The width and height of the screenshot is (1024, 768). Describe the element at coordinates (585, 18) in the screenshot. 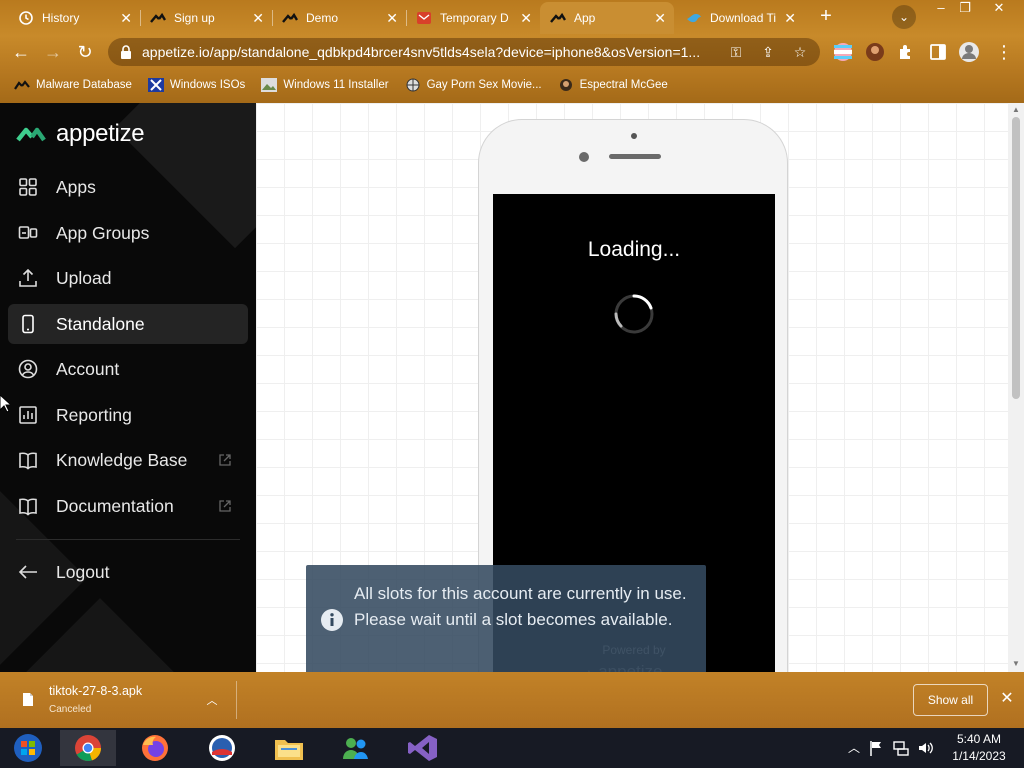

I see `tab-label: App` at that location.